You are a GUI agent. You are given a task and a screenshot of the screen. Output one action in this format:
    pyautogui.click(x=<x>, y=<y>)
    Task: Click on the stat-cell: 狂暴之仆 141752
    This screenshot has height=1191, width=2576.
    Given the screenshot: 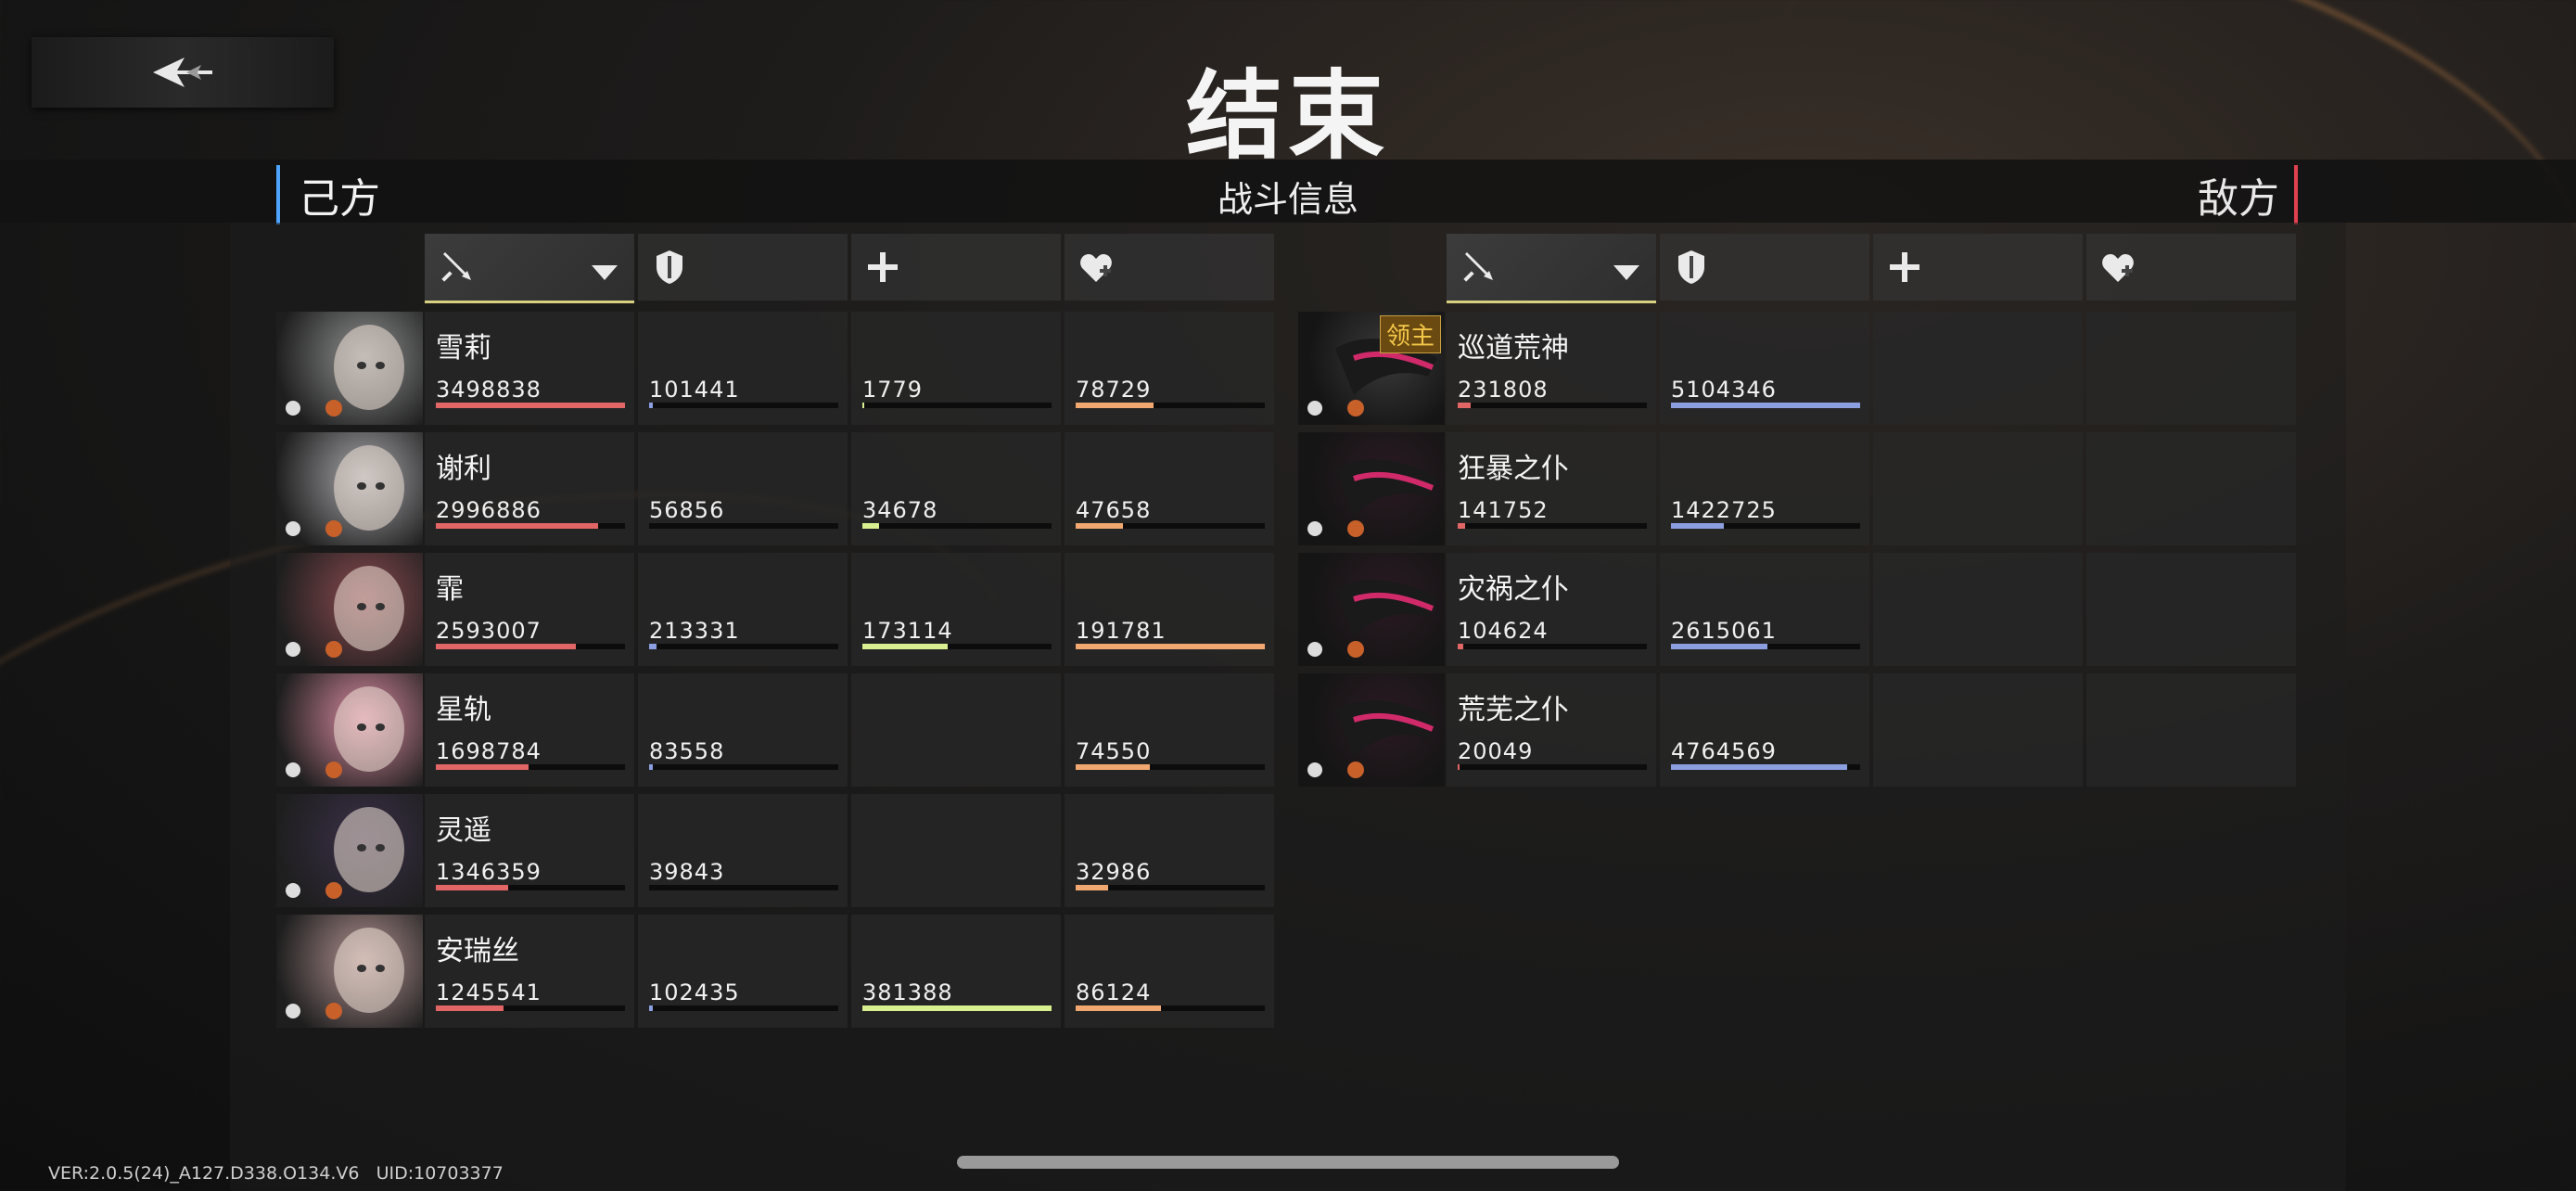 What is the action you would take?
    pyautogui.click(x=1552, y=488)
    